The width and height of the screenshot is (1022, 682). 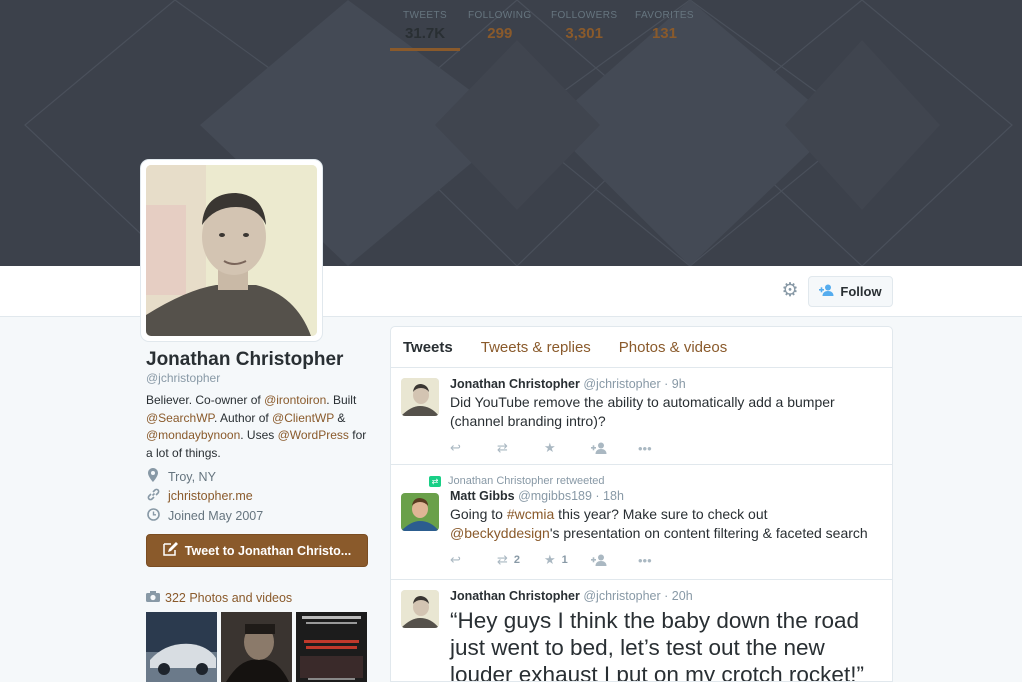 What do you see at coordinates (584, 15) in the screenshot?
I see `stat-label: FOLLOWERS` at bounding box center [584, 15].